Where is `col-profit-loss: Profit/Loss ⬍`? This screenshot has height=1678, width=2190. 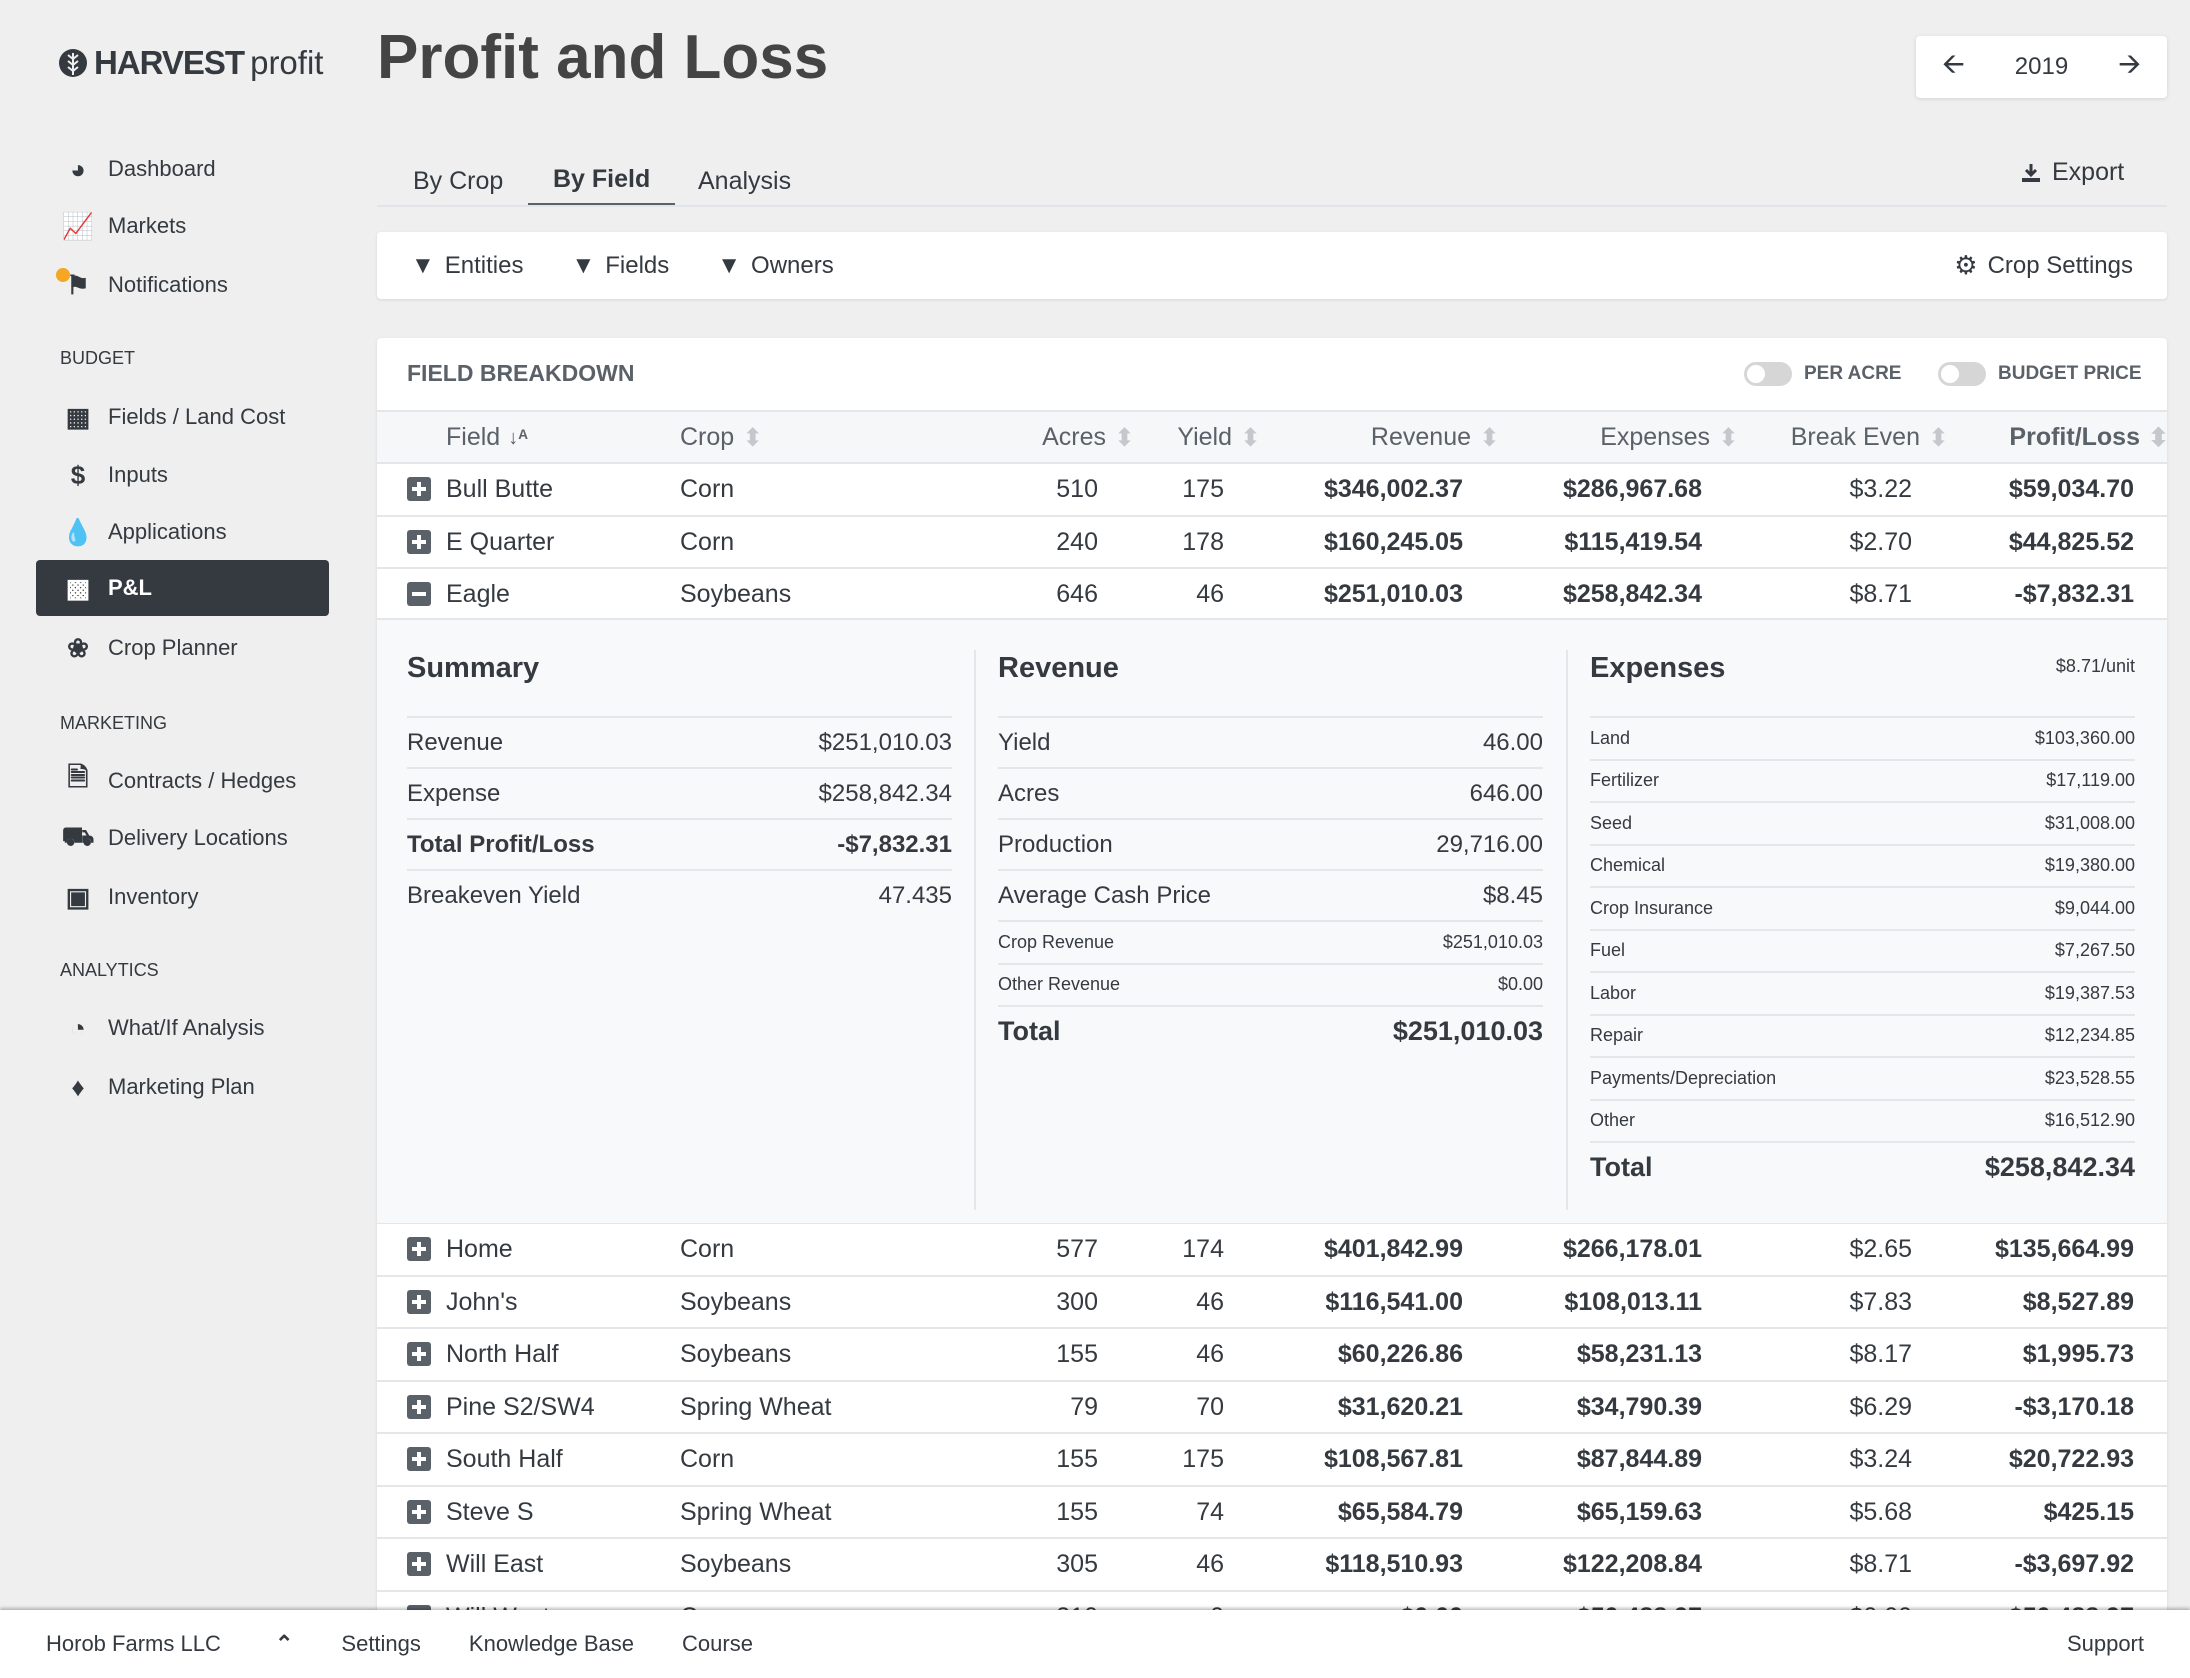 col-profit-loss: Profit/Loss ⬍ is located at coordinates (2088, 437).